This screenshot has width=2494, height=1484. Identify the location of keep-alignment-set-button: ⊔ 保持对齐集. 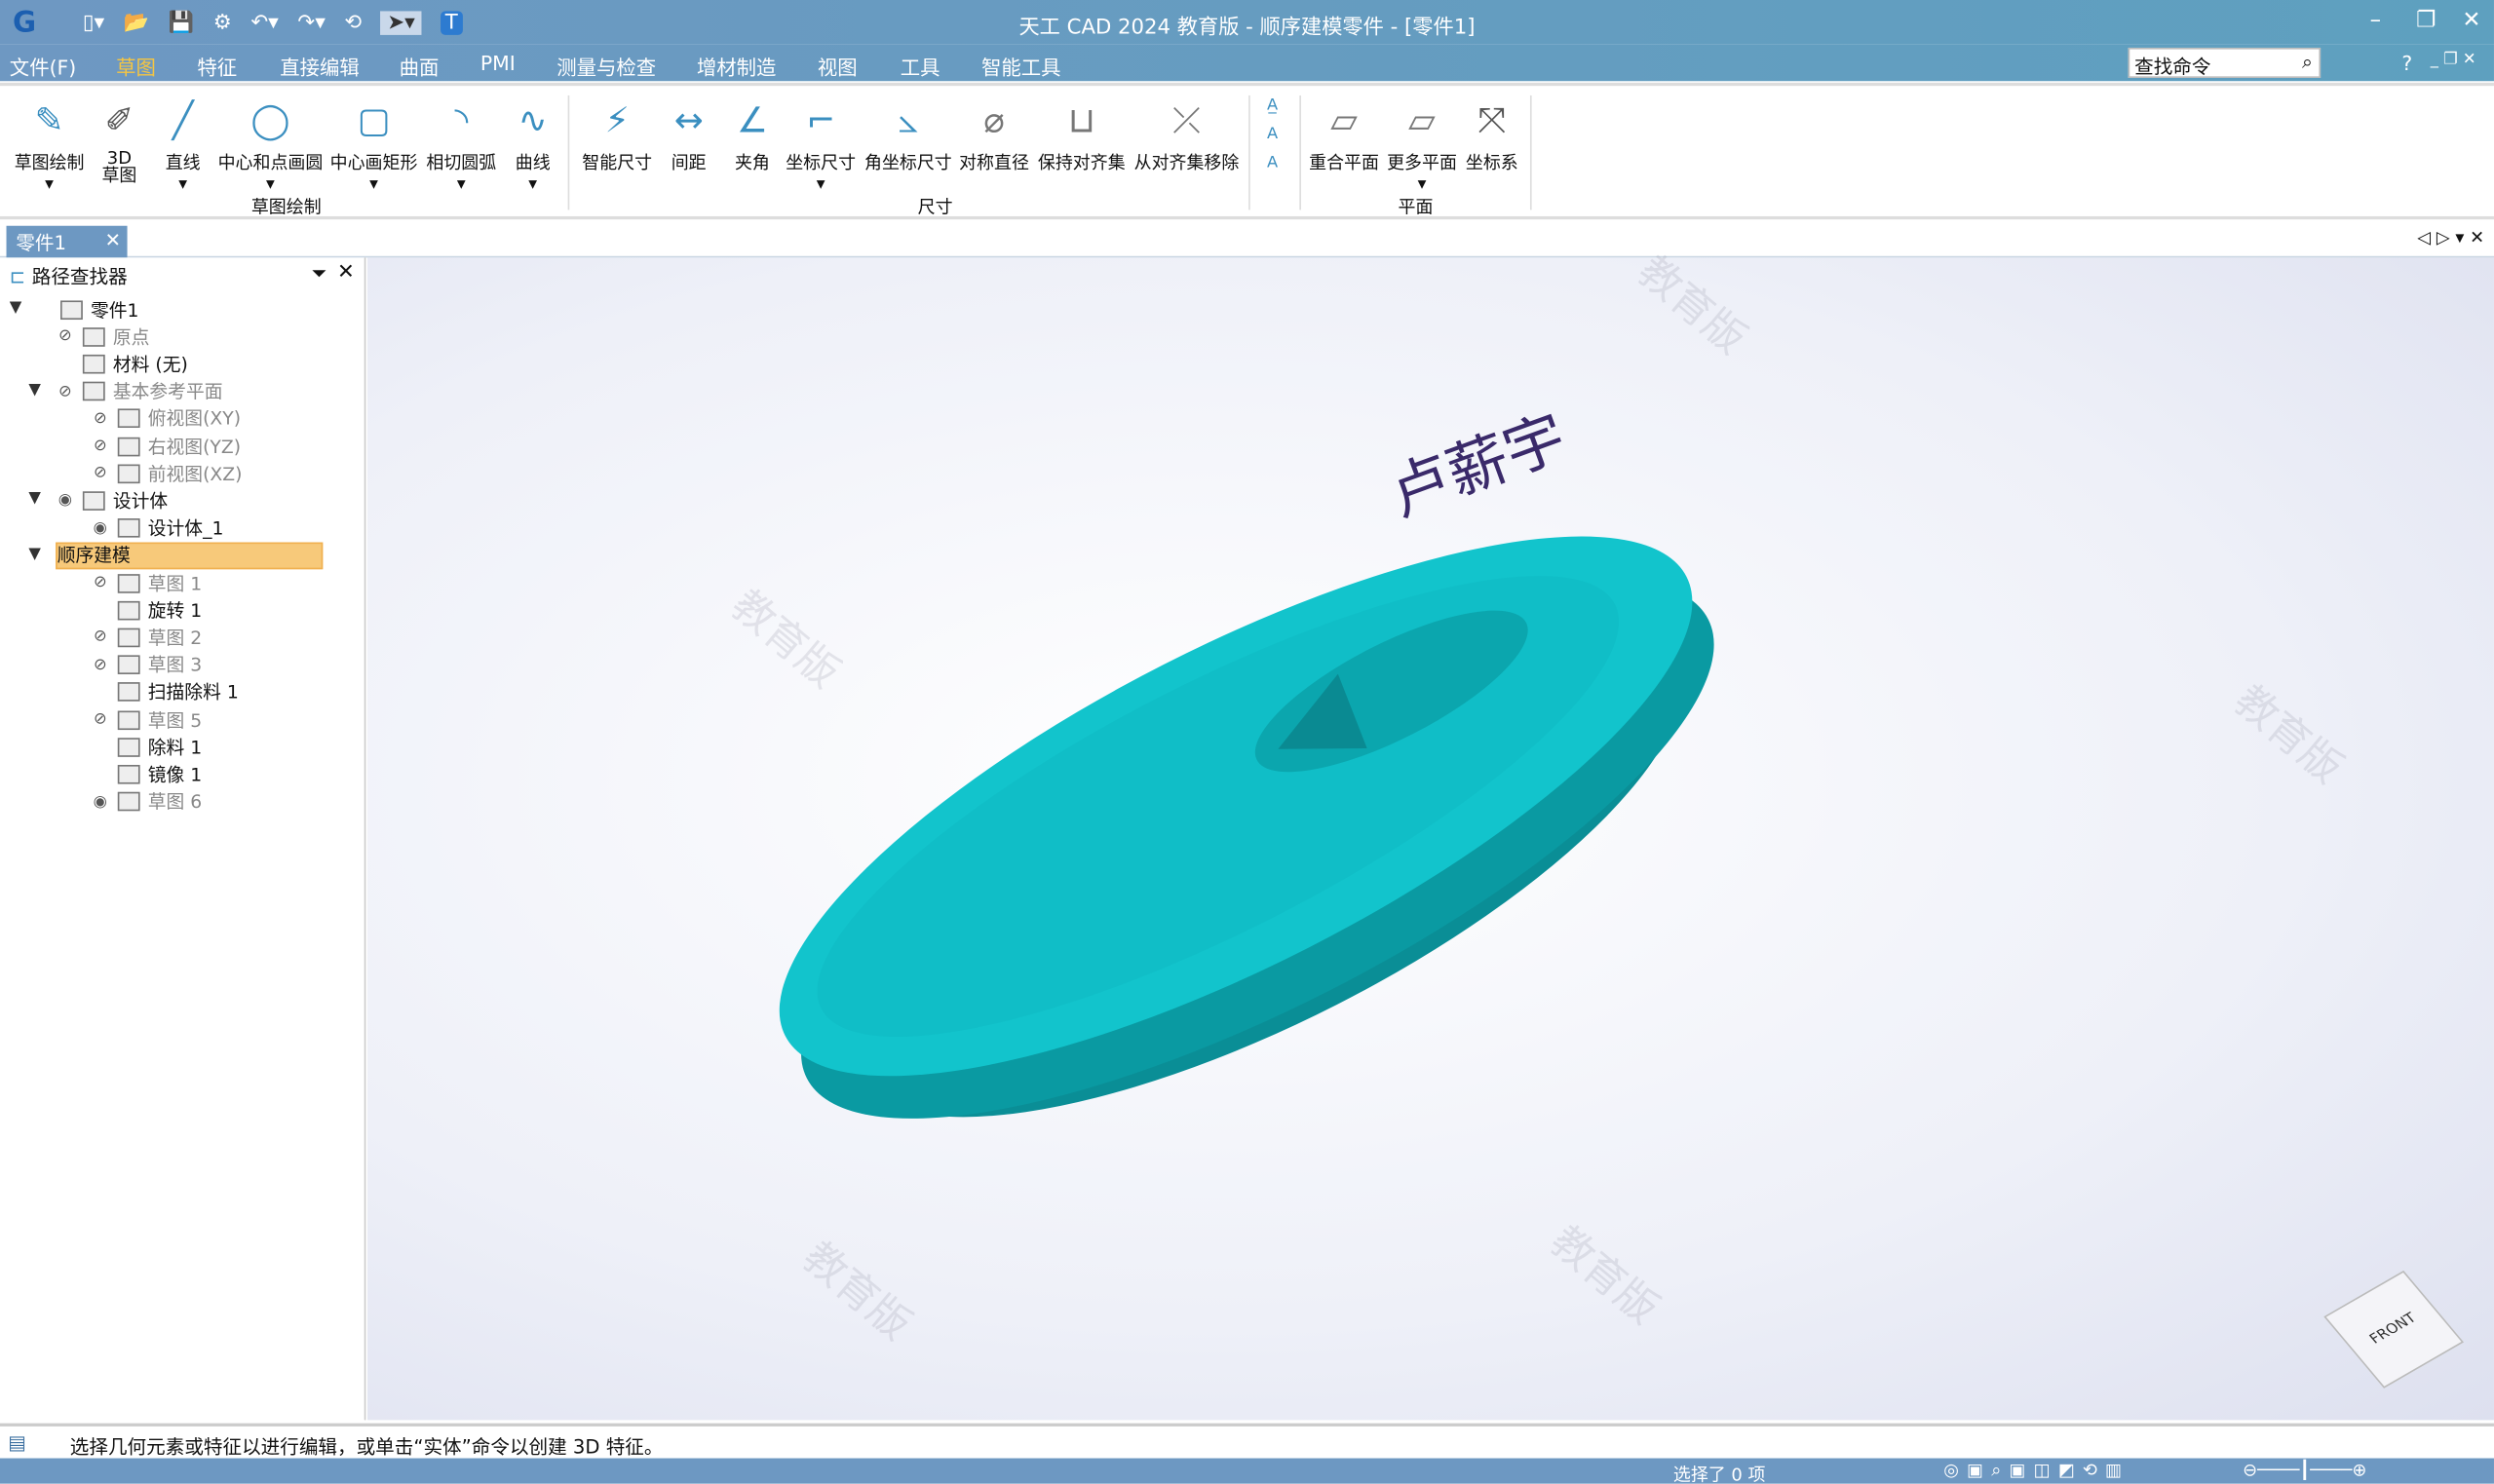
(1081, 134).